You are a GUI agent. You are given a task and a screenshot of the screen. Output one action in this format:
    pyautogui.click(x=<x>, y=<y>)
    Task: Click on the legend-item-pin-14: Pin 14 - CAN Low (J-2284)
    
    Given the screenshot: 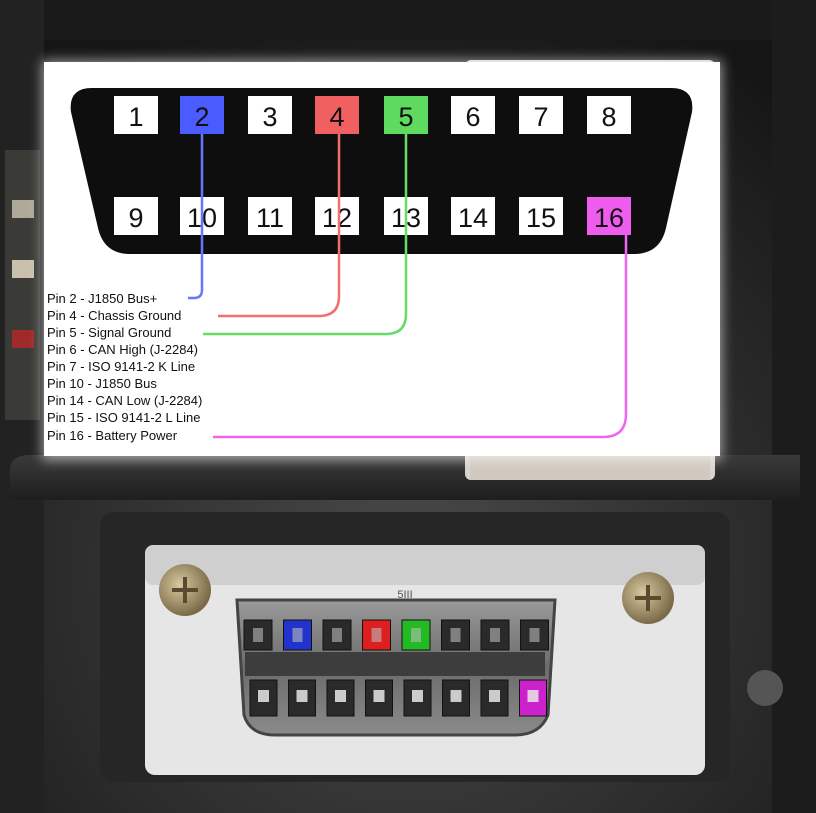 What is the action you would take?
    pyautogui.click(x=124, y=400)
    